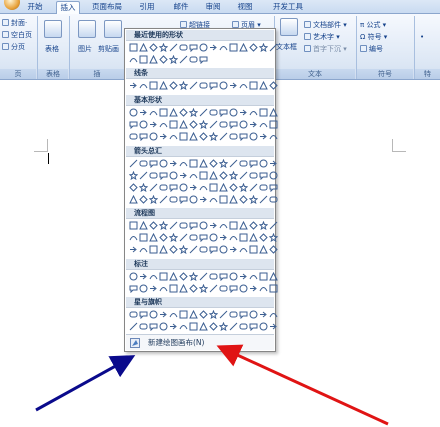  Describe the element at coordinates (371, 49) in the screenshot. I see `number-button: 编号` at that location.